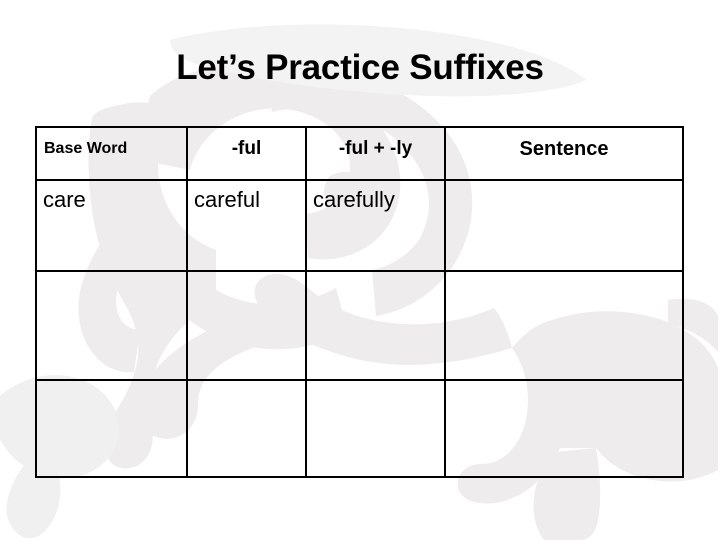 The height and width of the screenshot is (540, 720). I want to click on column-header-ful: -ful, so click(246, 153).